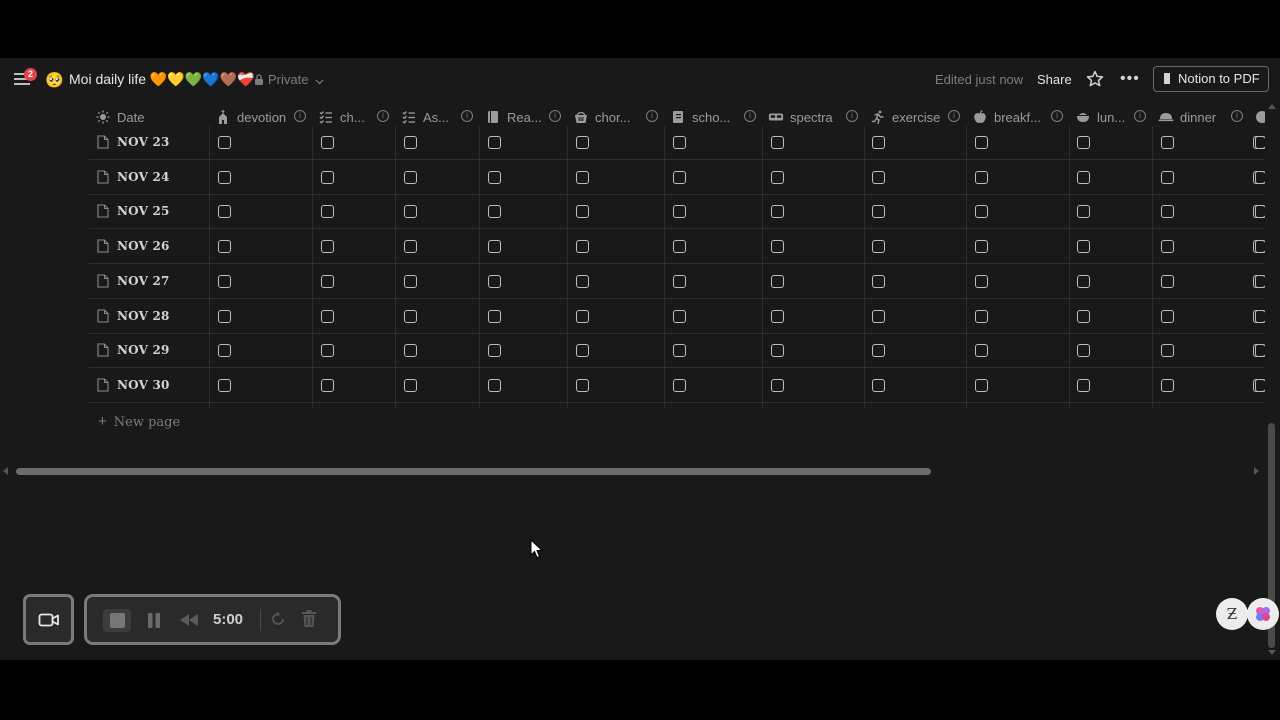 This screenshot has width=1280, height=720. Describe the element at coordinates (154, 620) in the screenshot. I see `pause-button` at that location.